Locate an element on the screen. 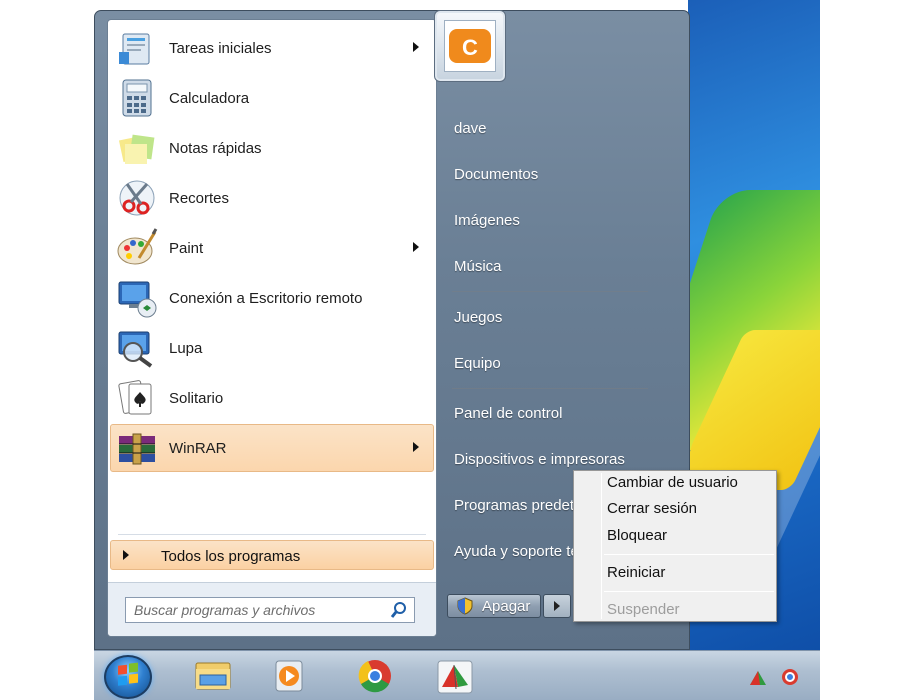 The image size is (900, 700). search-input is located at coordinates (259, 610).